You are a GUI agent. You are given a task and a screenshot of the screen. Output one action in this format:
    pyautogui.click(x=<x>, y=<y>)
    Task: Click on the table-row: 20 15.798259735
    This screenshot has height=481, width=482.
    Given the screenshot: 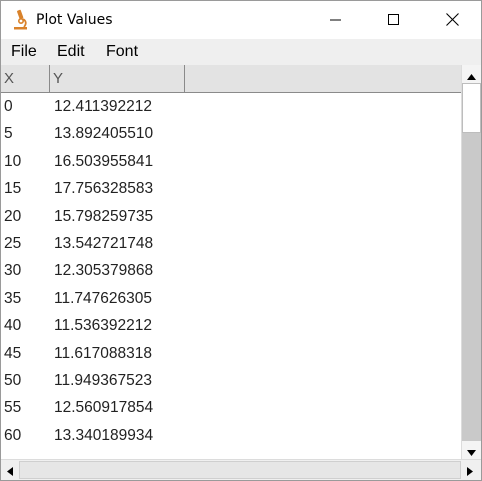 What is the action you would take?
    pyautogui.click(x=231, y=216)
    